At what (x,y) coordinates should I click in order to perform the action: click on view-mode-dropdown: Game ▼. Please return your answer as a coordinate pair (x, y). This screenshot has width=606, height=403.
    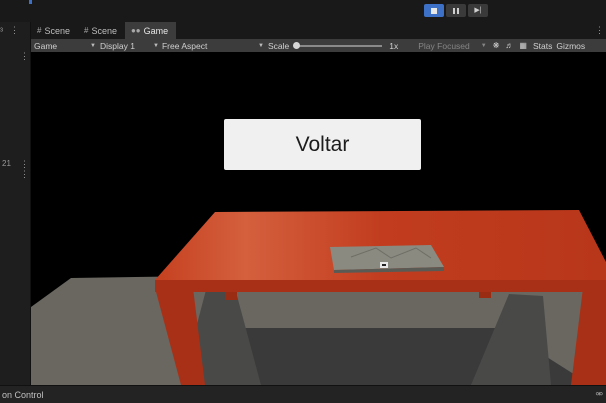
    Looking at the image, I should click on (65, 46).